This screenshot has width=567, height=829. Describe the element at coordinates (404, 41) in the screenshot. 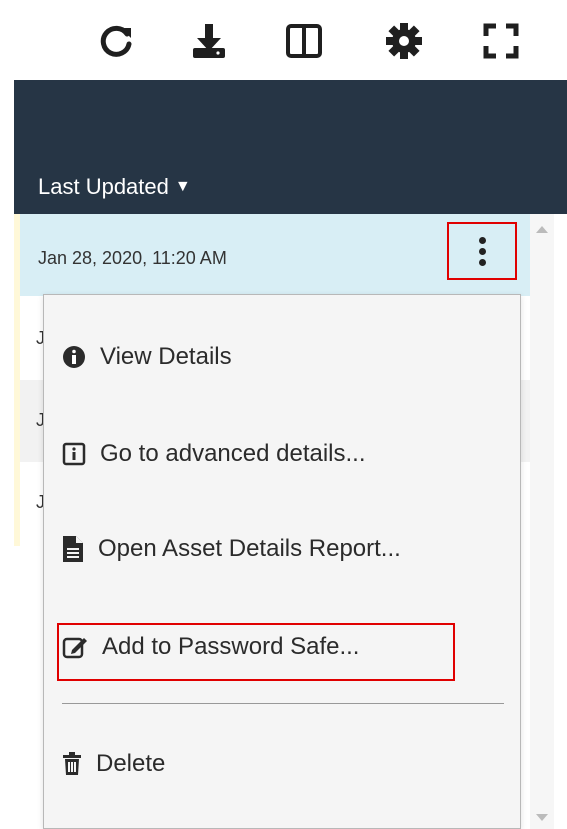

I see `gear-icon` at that location.